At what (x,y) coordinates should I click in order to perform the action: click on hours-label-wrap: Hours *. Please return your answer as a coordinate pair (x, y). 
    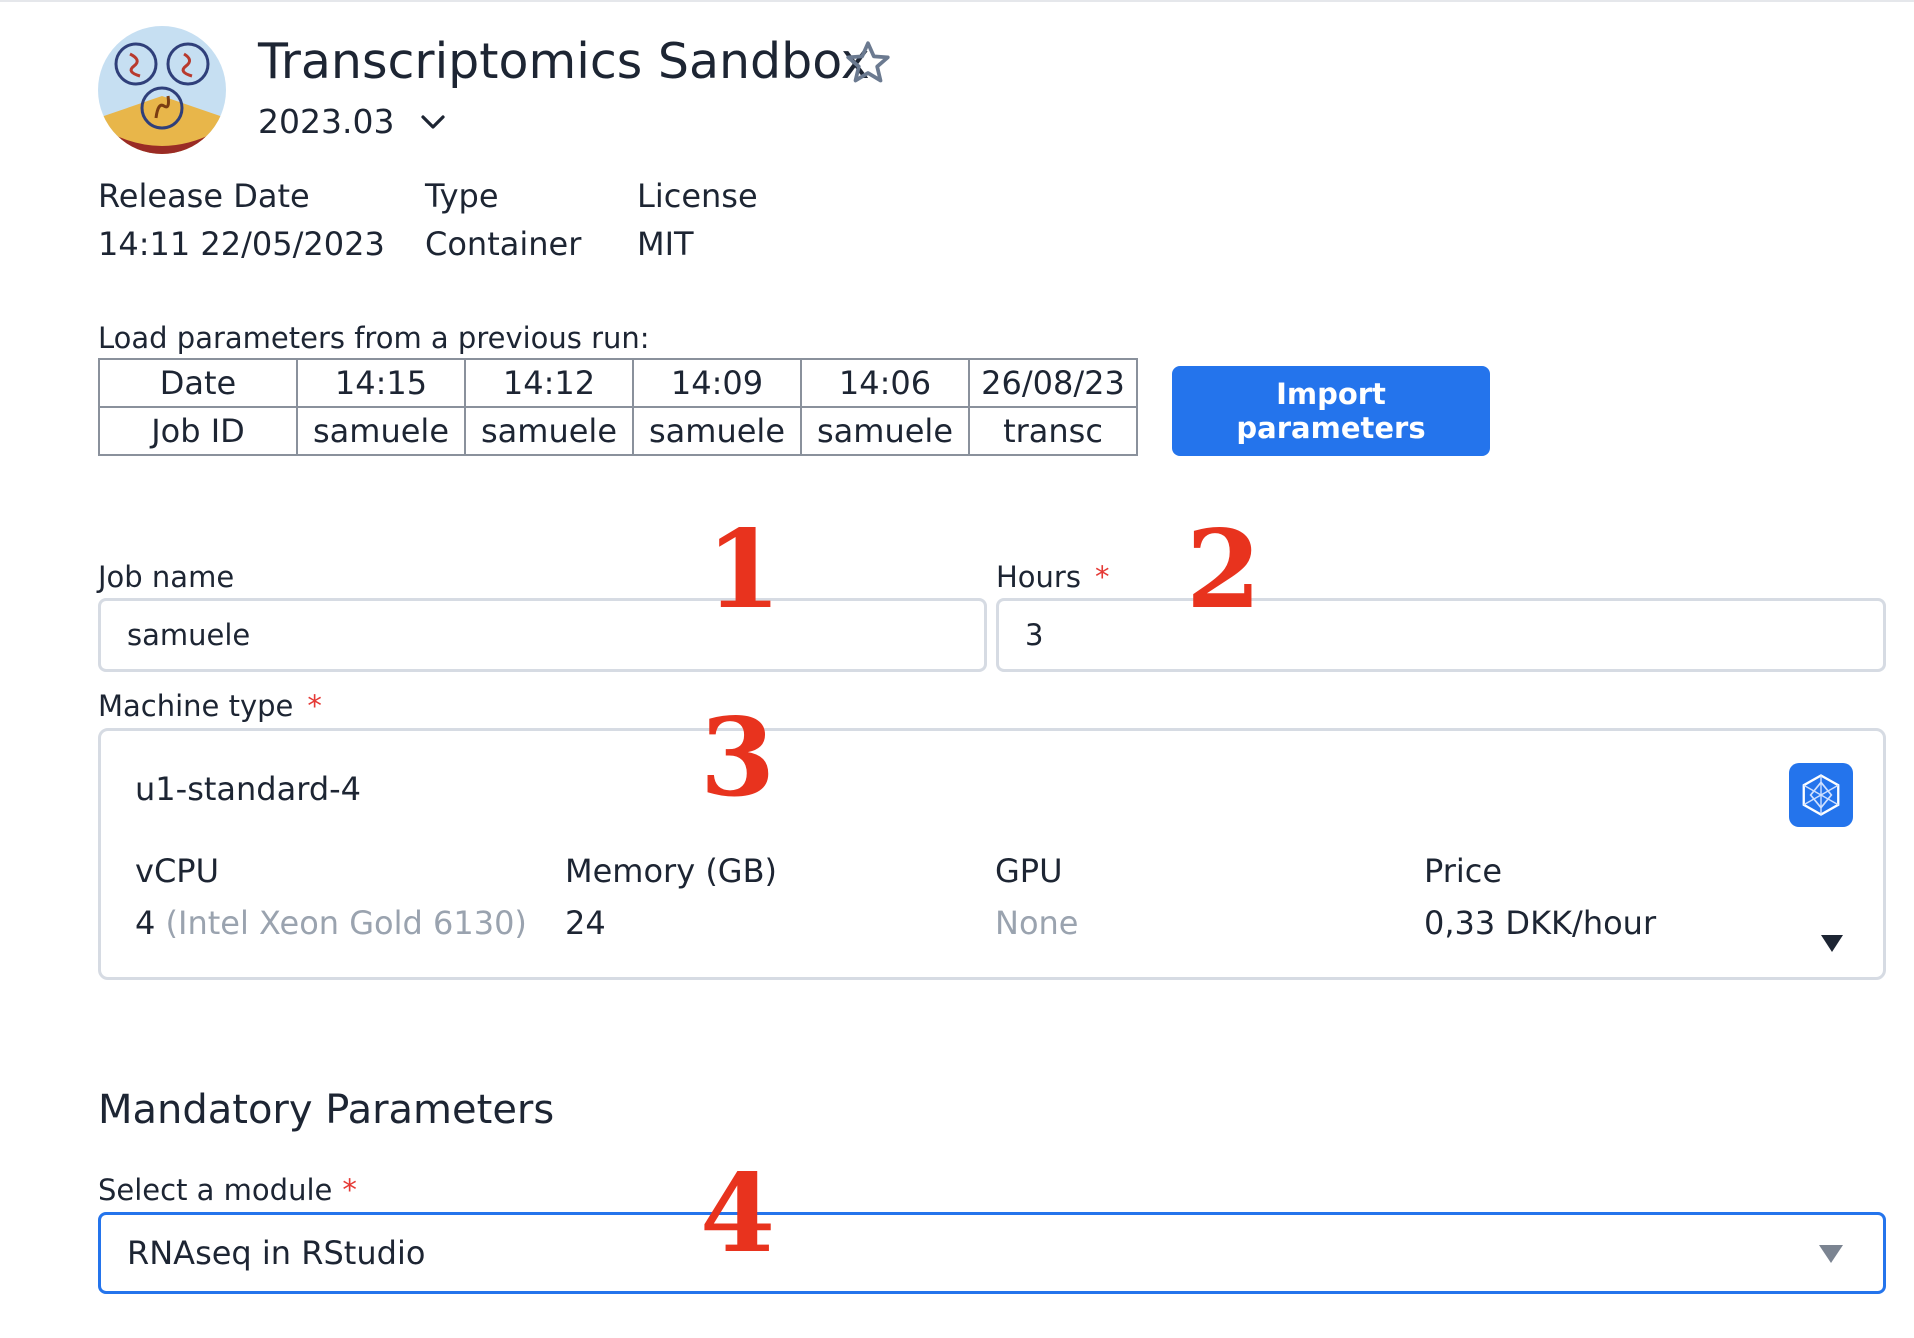
    Looking at the image, I should click on (1052, 577).